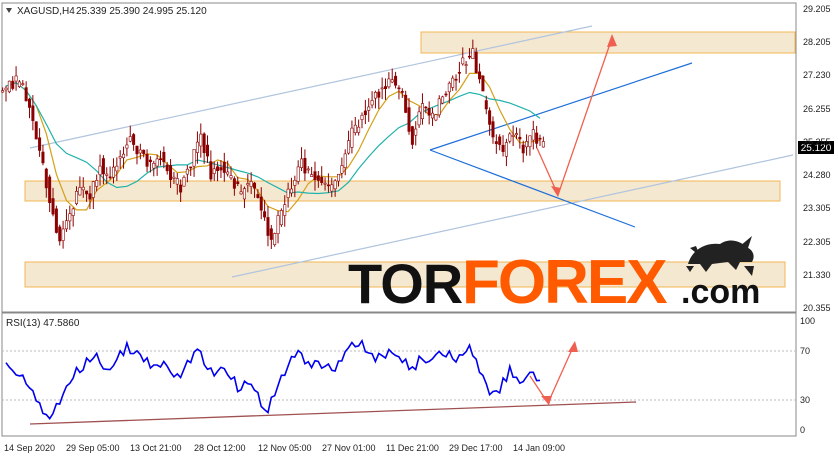 The image size is (838, 463). What do you see at coordinates (46, 11) in the screenshot?
I see `symbol-label: XAGUSD,H4` at bounding box center [46, 11].